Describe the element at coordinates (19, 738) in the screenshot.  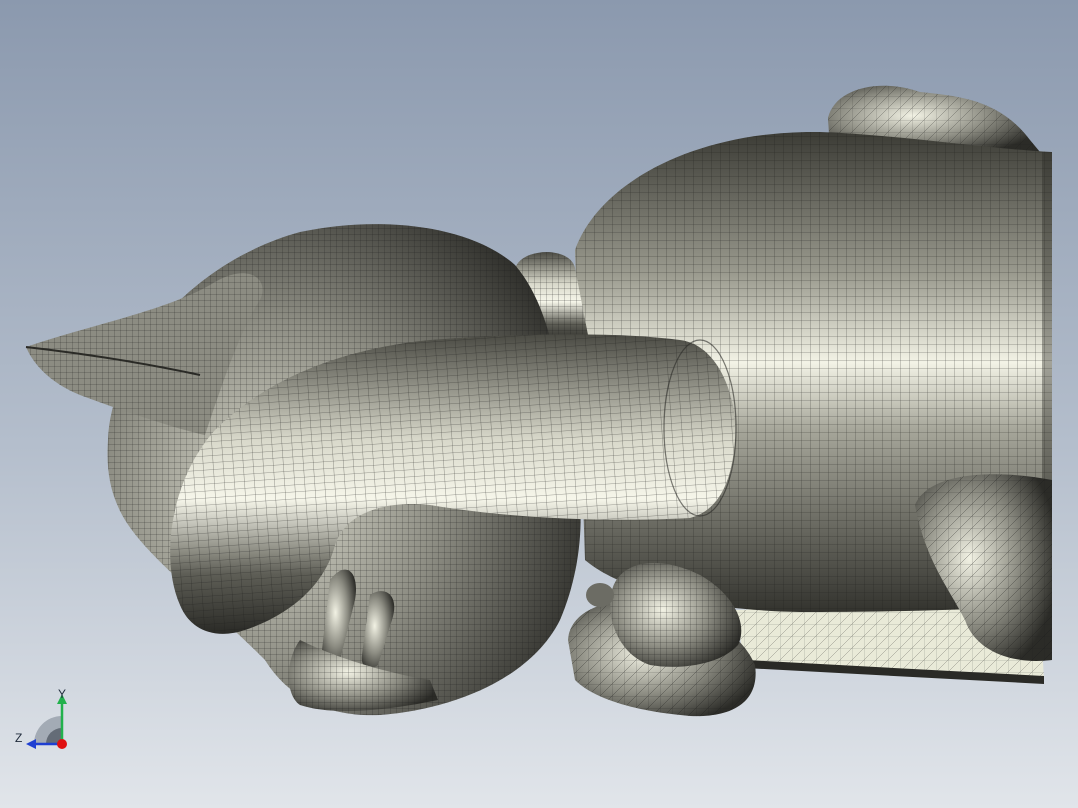
I see `triad-z-label: Z` at that location.